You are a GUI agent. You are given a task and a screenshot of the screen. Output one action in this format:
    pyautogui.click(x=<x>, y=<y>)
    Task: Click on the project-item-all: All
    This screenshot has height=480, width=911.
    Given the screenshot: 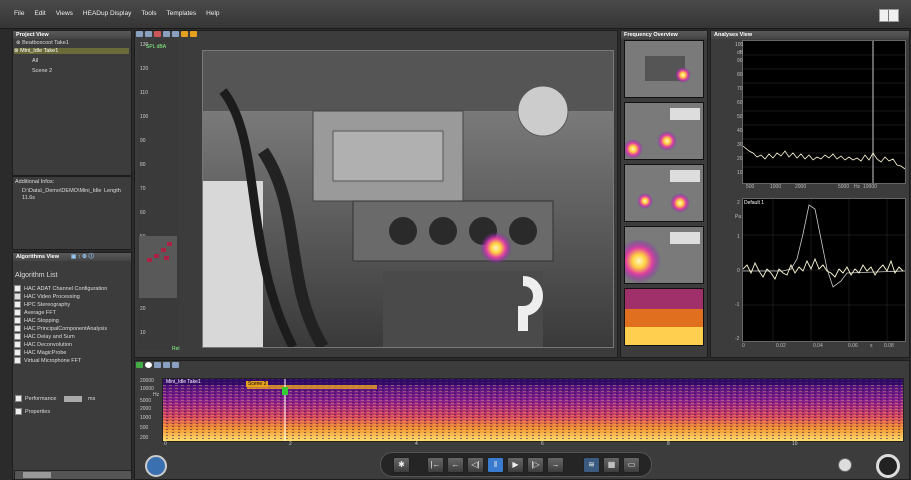 What is the action you would take?
    pyautogui.click(x=35, y=61)
    